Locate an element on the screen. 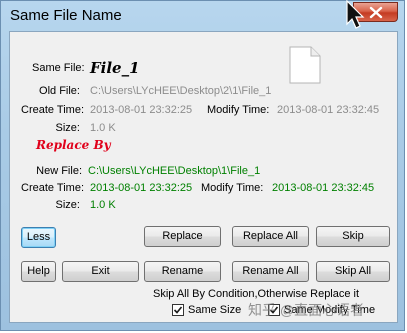  skip-all-button: Skip All is located at coordinates (353, 271).